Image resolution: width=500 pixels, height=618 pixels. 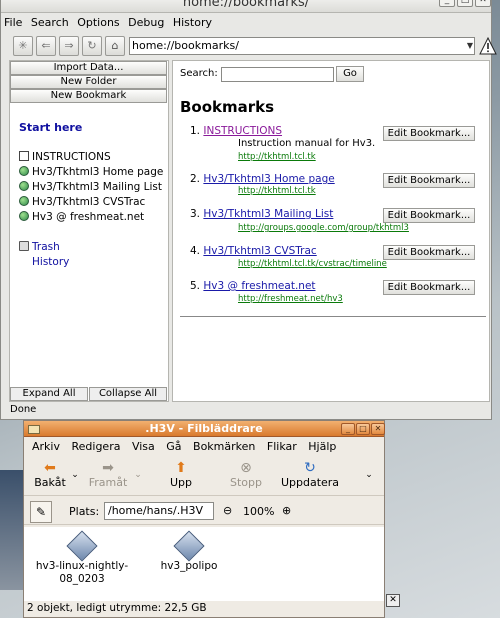 What do you see at coordinates (195, 214) in the screenshot?
I see `bookmark-number: 3.` at bounding box center [195, 214].